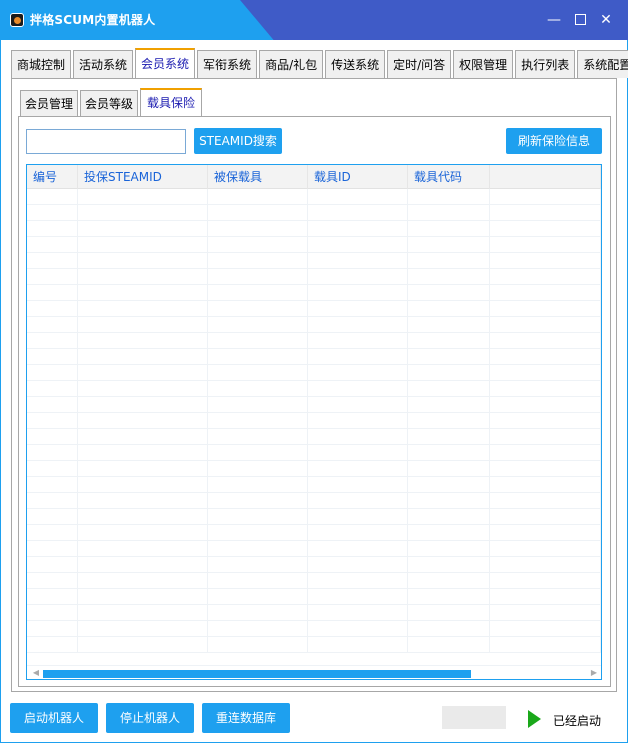  What do you see at coordinates (171, 102) in the screenshot?
I see `tab-vehicle-insurance: 载具保险` at bounding box center [171, 102].